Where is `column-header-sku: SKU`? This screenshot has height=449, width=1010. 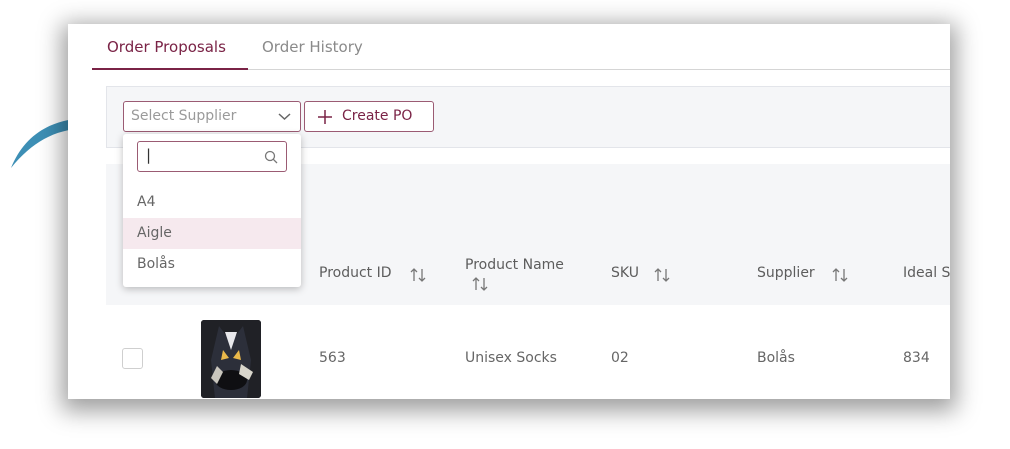 column-header-sku: SKU is located at coordinates (625, 273).